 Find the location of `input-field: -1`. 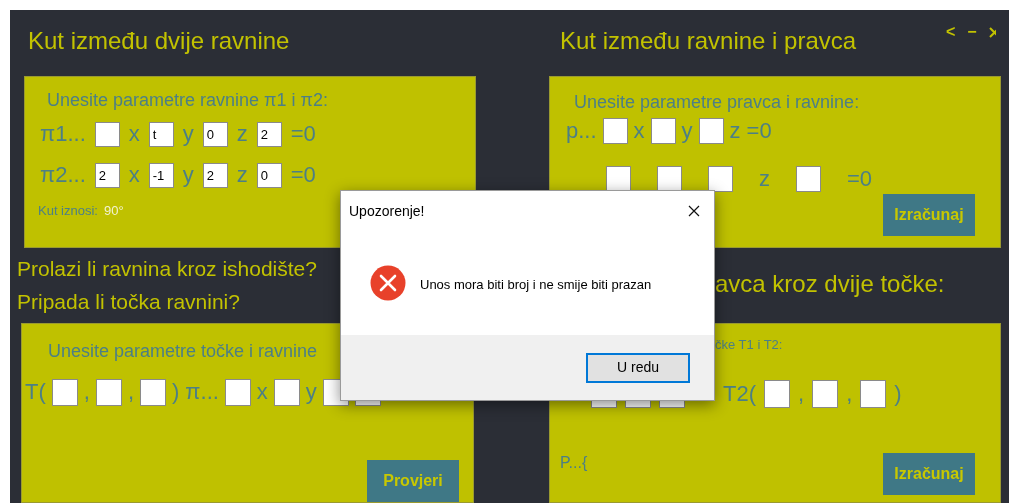

input-field: -1 is located at coordinates (161, 175).